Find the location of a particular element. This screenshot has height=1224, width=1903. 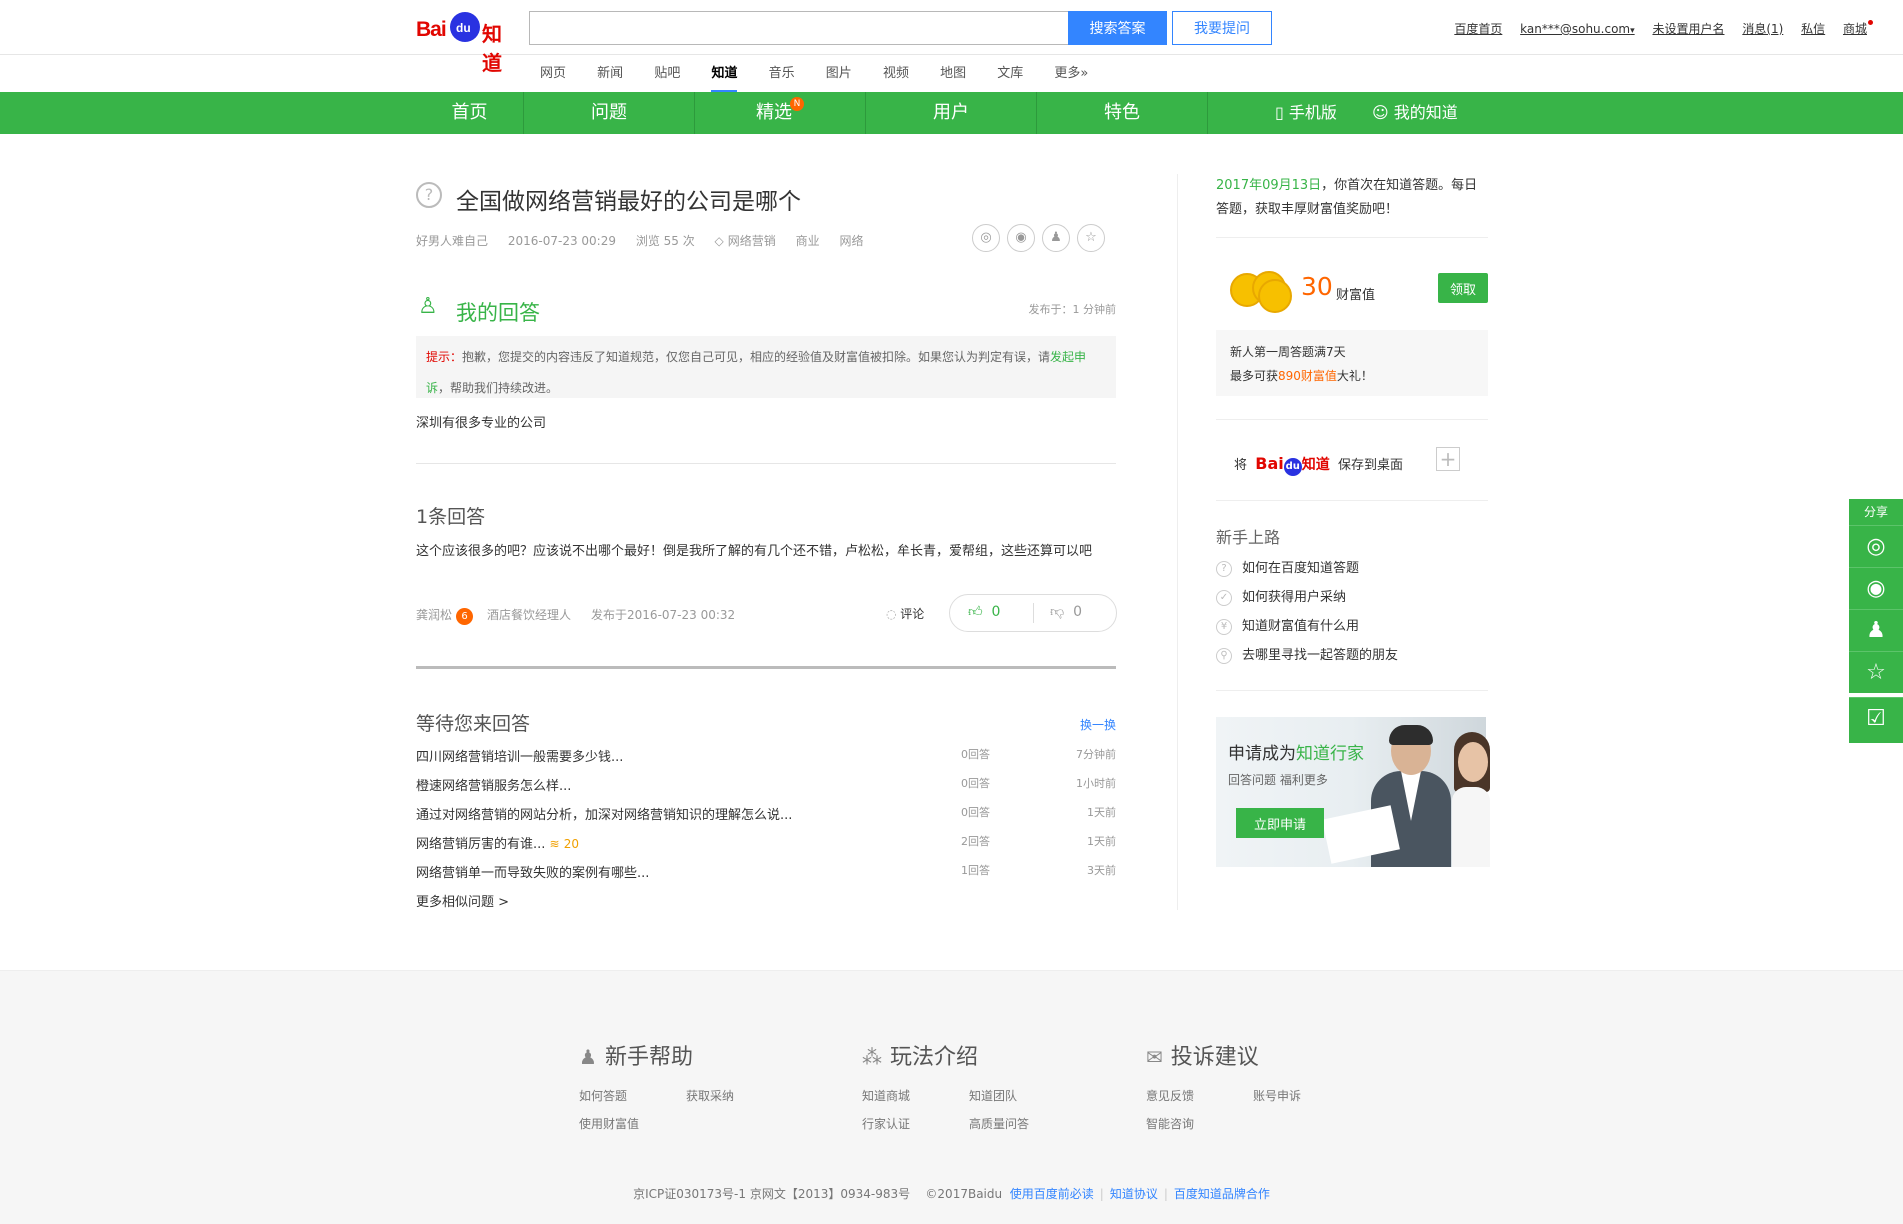

clipboard-check-icon: ☑ is located at coordinates (1876, 720).